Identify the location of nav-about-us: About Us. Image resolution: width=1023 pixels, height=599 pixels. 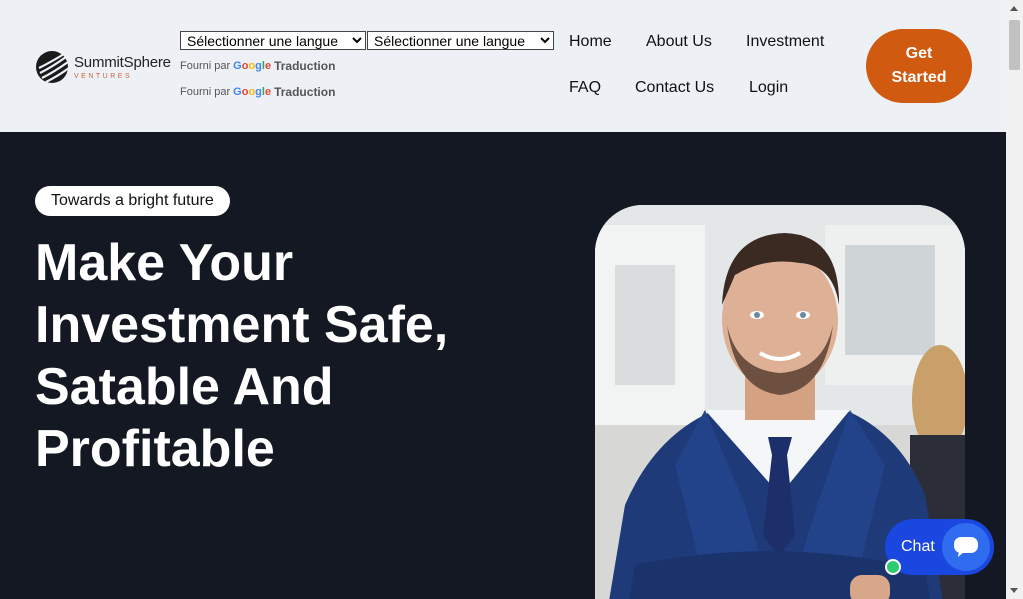
(679, 42).